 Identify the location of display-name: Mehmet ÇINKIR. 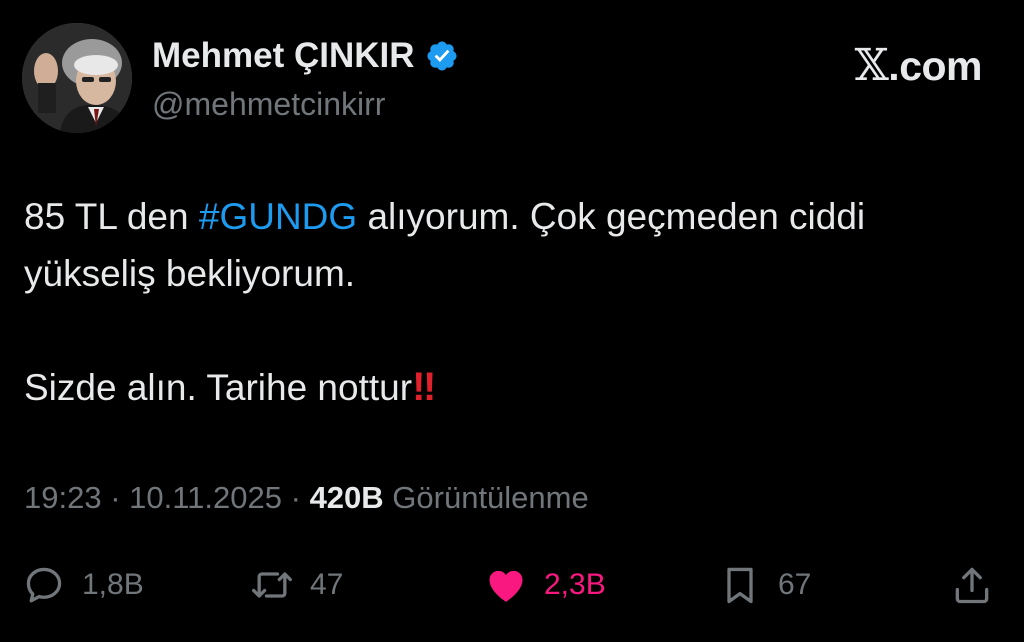
(305, 56).